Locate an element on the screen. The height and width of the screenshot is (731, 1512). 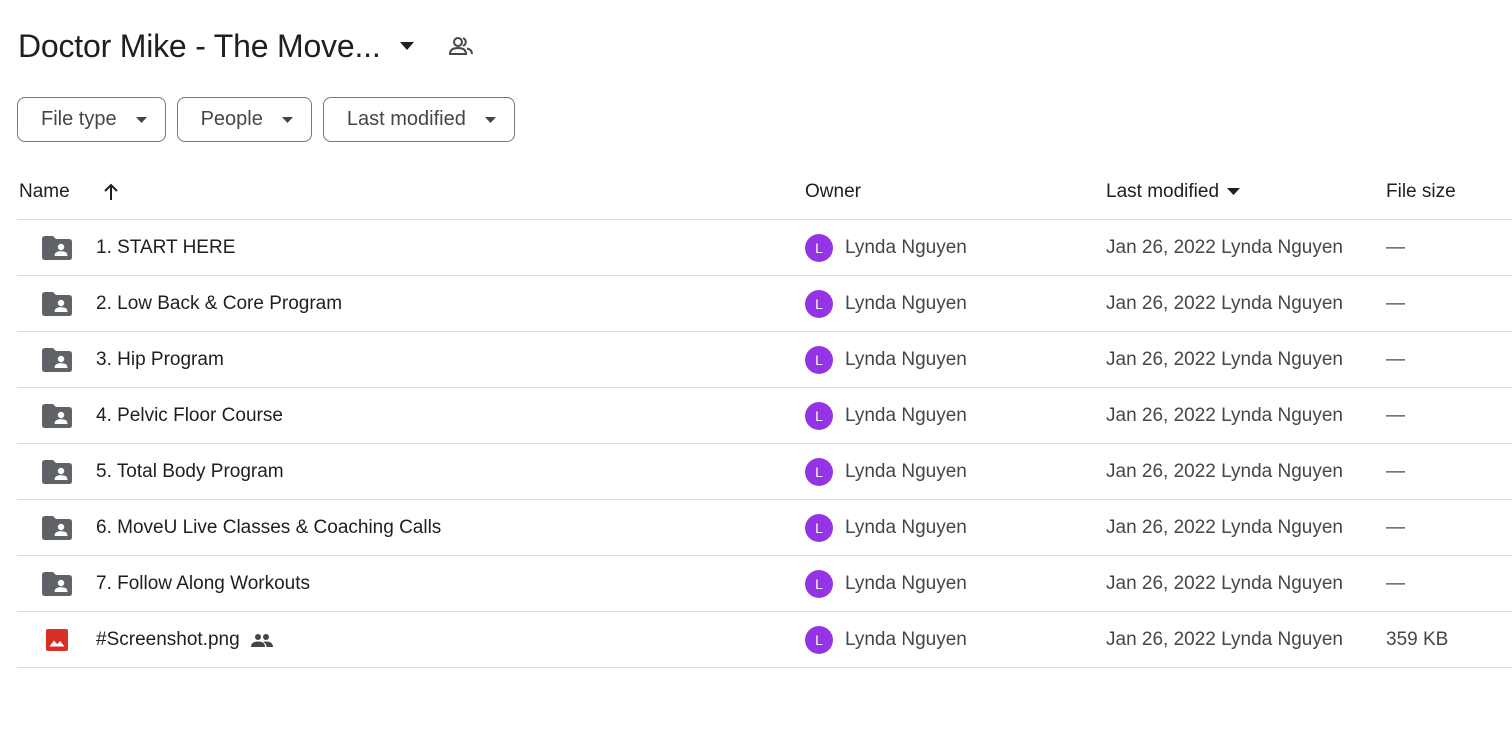
file-name: 2. Low Back & Core Program is located at coordinates (219, 304).